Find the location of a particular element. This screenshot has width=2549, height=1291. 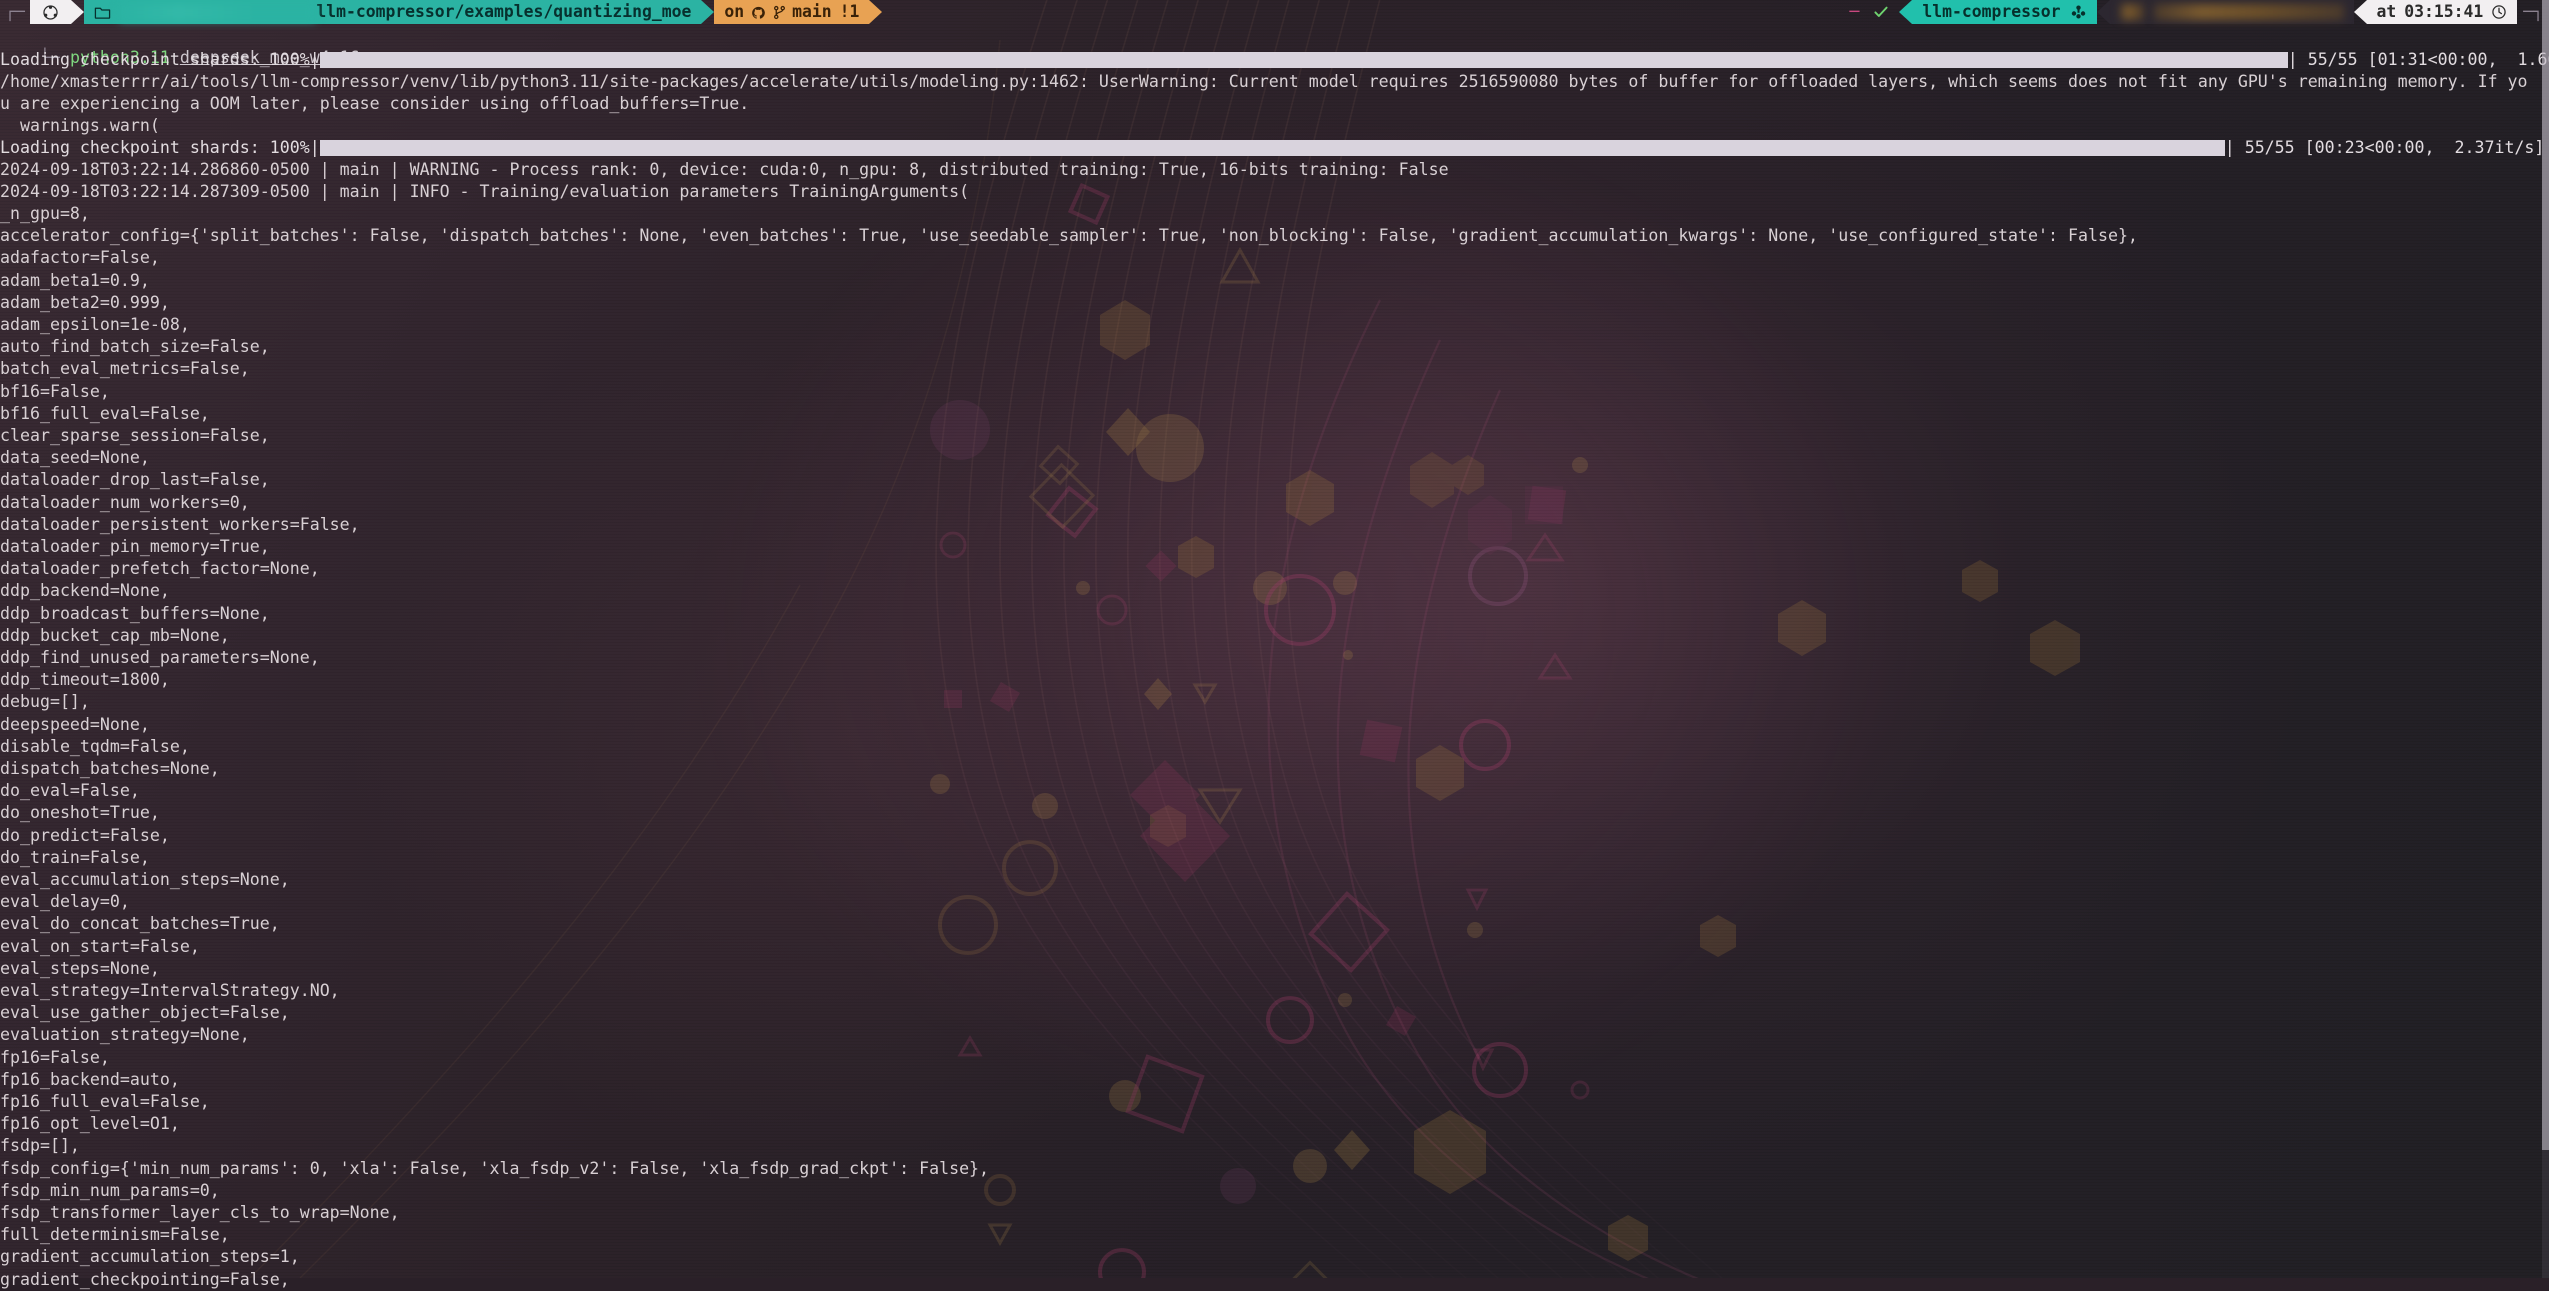

host-segment: with xmasterrrr@gpu-server is located at coordinates (2232, 12).